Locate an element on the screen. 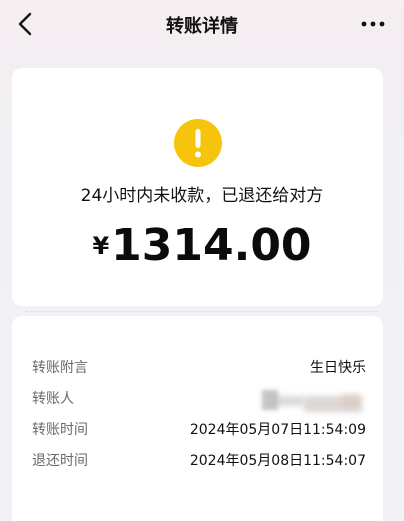 Image resolution: width=404 pixels, height=521 pixels. status-message: 24小时内未收款，已退还给对方 is located at coordinates (202, 196).